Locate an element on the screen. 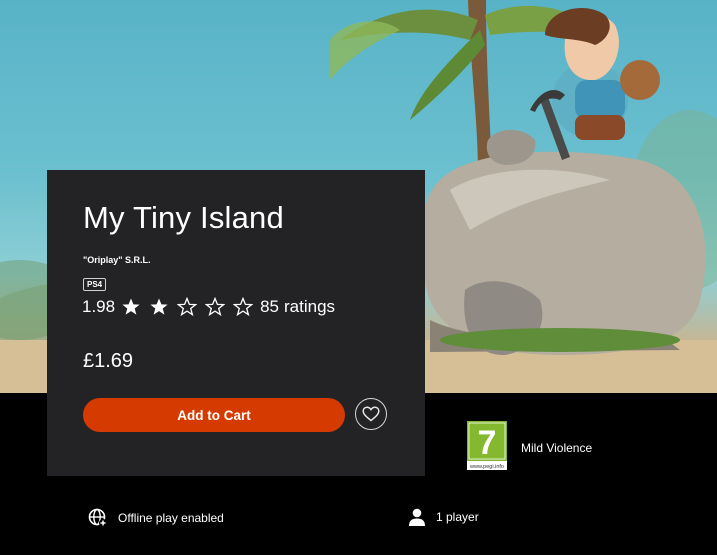 This screenshot has height=555, width=717. ratings-count: 85 ratings is located at coordinates (297, 307).